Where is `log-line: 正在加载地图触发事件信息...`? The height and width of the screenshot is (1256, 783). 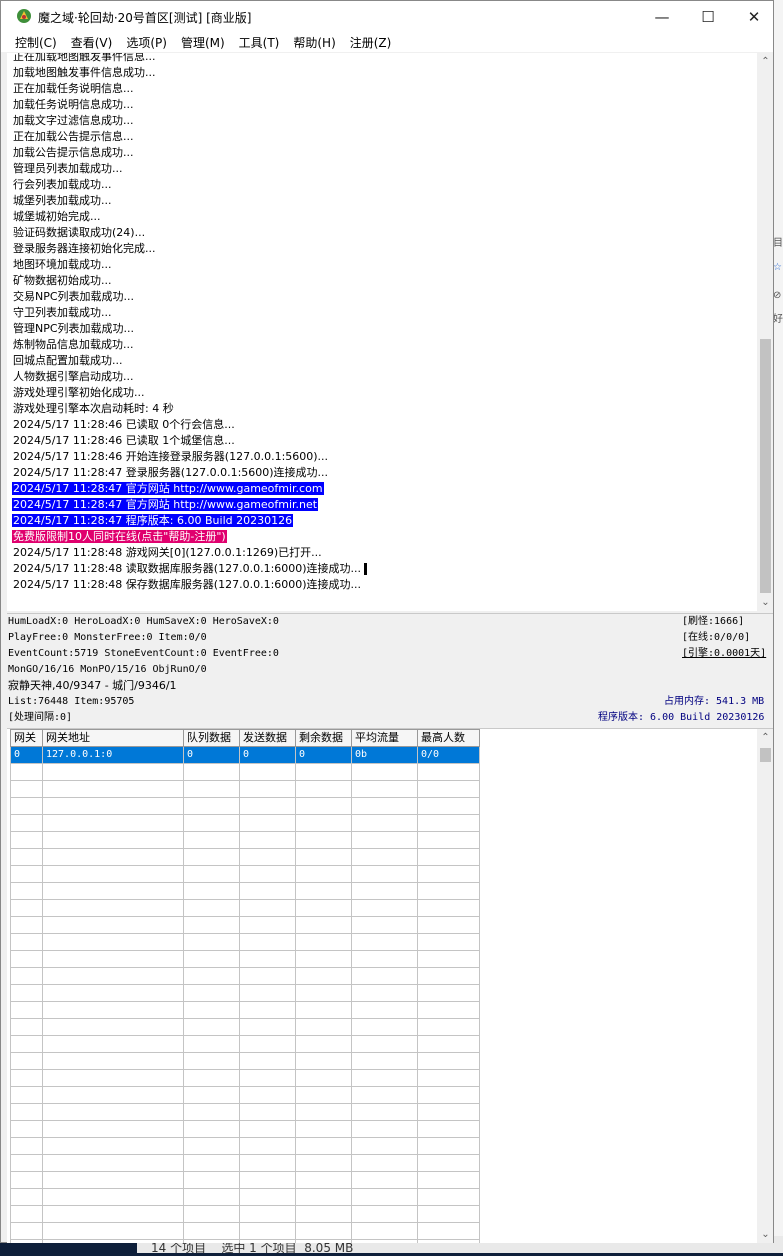 log-line: 正在加载地图触发事件信息... is located at coordinates (386, 59).